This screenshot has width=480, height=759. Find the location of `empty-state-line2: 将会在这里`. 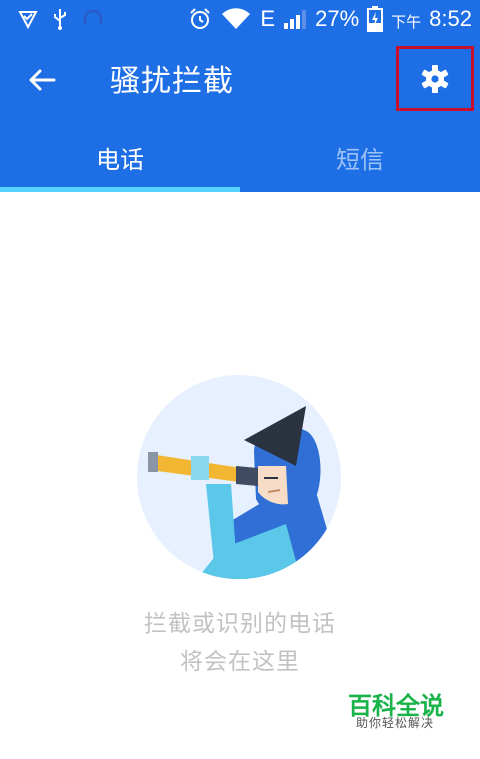

empty-state-line2: 将会在这里 is located at coordinates (240, 662).